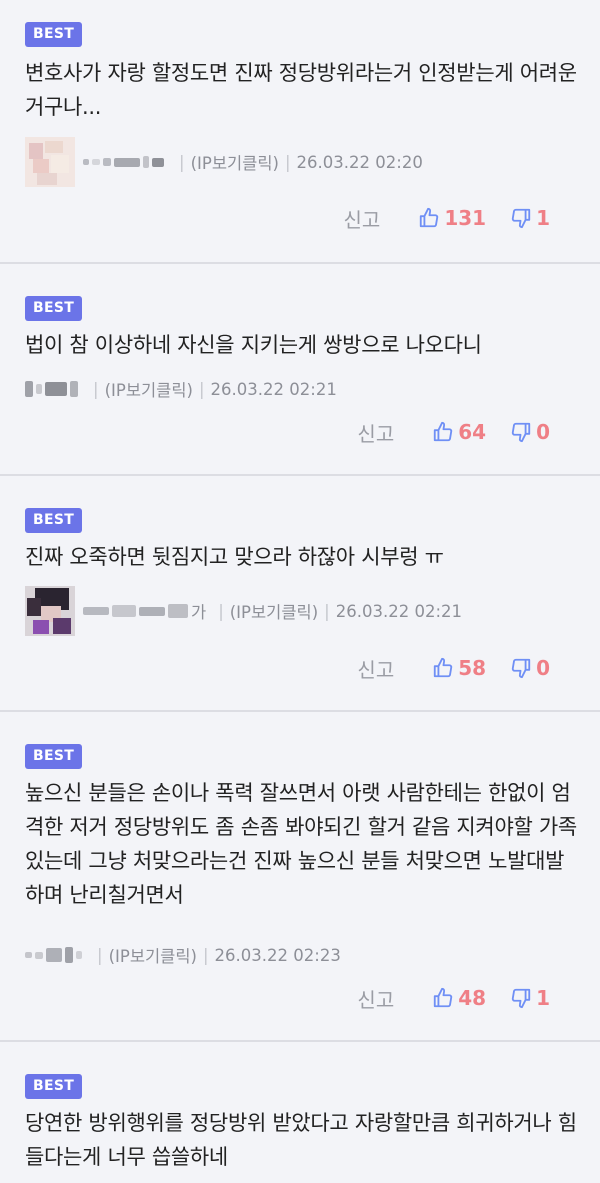 The image size is (600, 1183). I want to click on comment-date: 26.03.22 02:23, so click(277, 955).